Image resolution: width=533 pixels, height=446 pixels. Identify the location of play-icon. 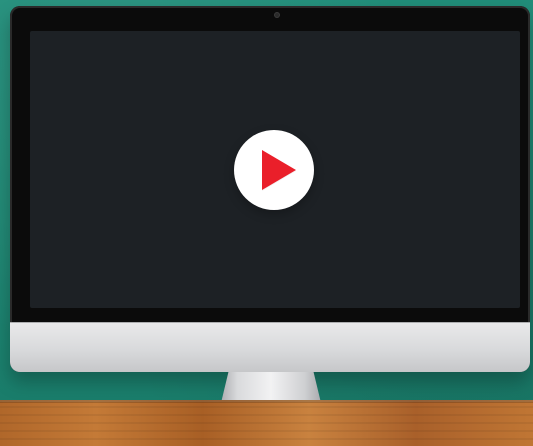
(279, 170).